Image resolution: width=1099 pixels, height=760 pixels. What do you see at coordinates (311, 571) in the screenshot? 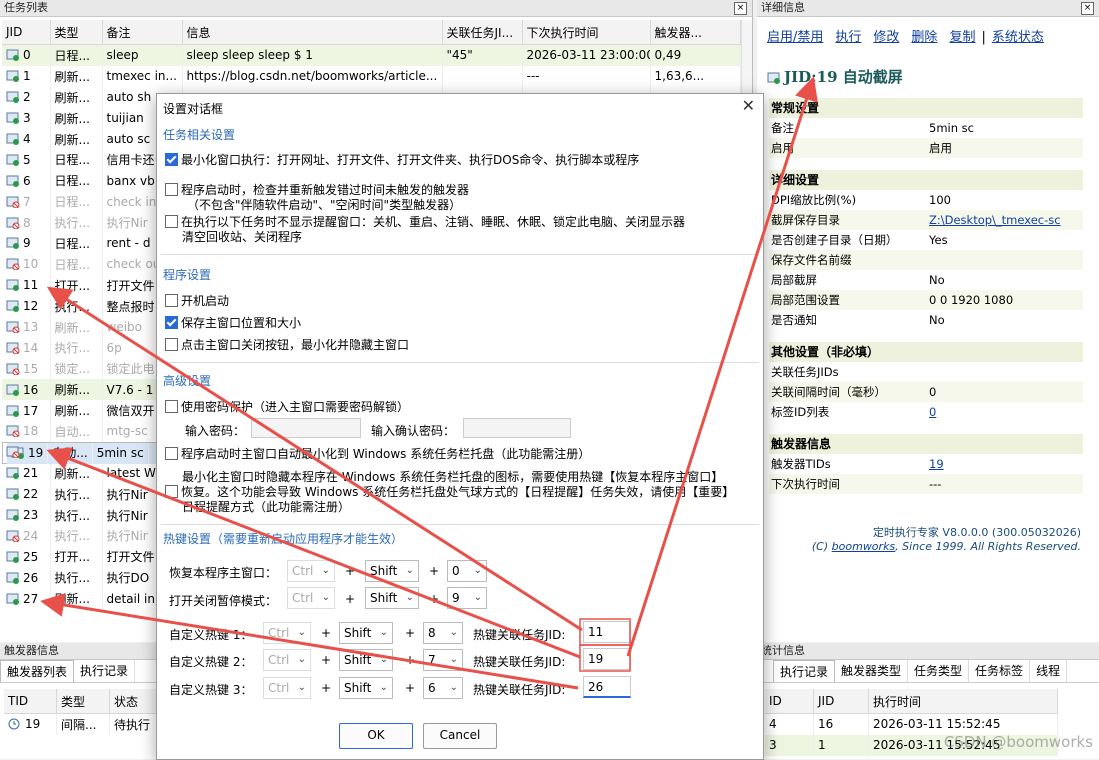
I see `hotkey-restore-mod1: Ctrl ⌄` at bounding box center [311, 571].